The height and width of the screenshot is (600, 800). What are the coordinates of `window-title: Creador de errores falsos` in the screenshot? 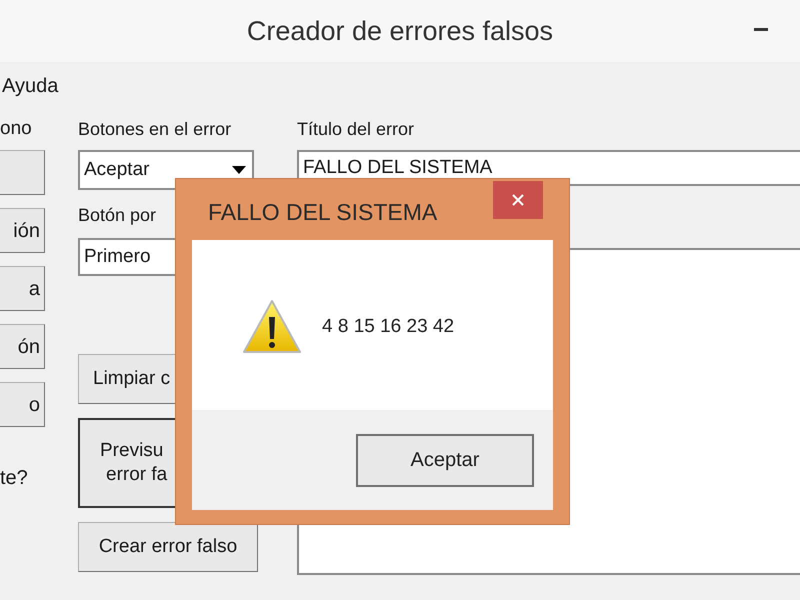 It's located at (400, 31).